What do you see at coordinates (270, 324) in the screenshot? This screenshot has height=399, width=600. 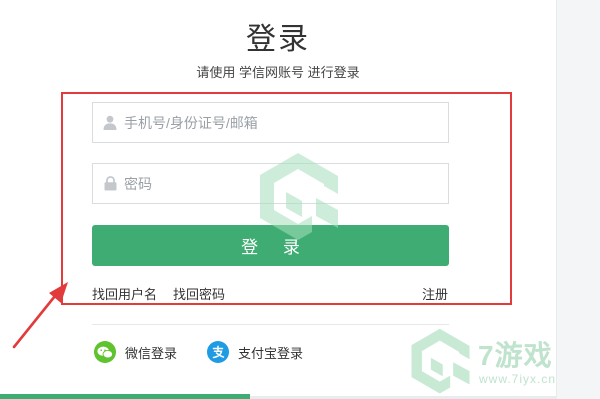 I see `divider` at bounding box center [270, 324].